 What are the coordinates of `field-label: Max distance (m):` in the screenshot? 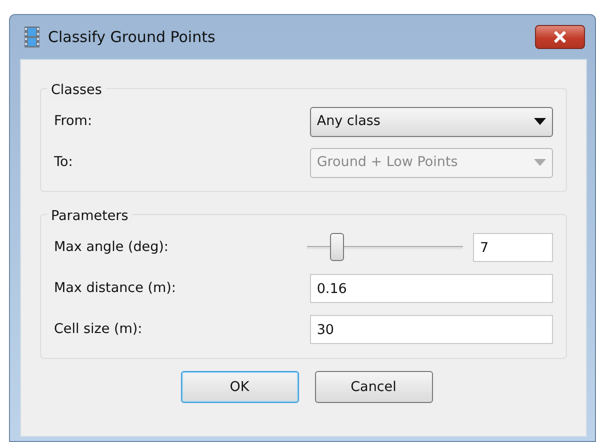 It's located at (115, 288).